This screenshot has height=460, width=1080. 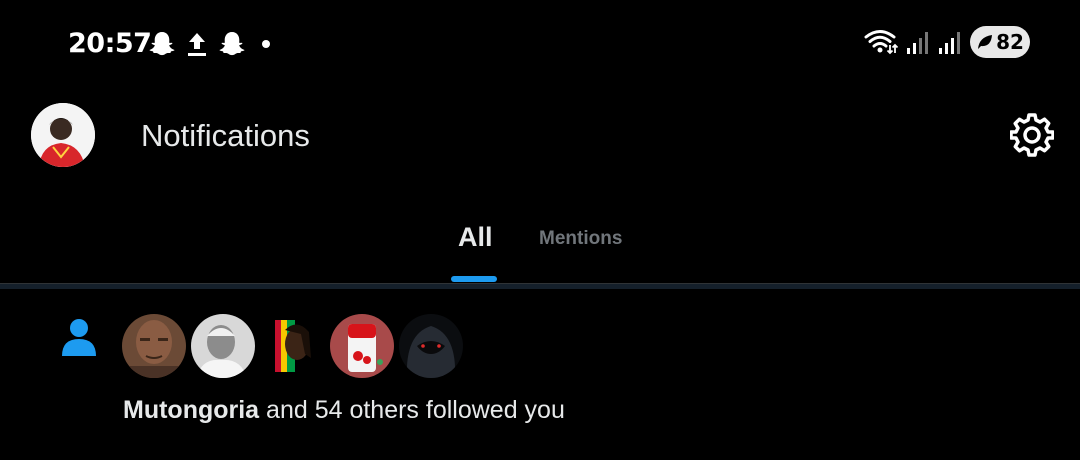 I want to click on active-tab-indicator, so click(x=474, y=279).